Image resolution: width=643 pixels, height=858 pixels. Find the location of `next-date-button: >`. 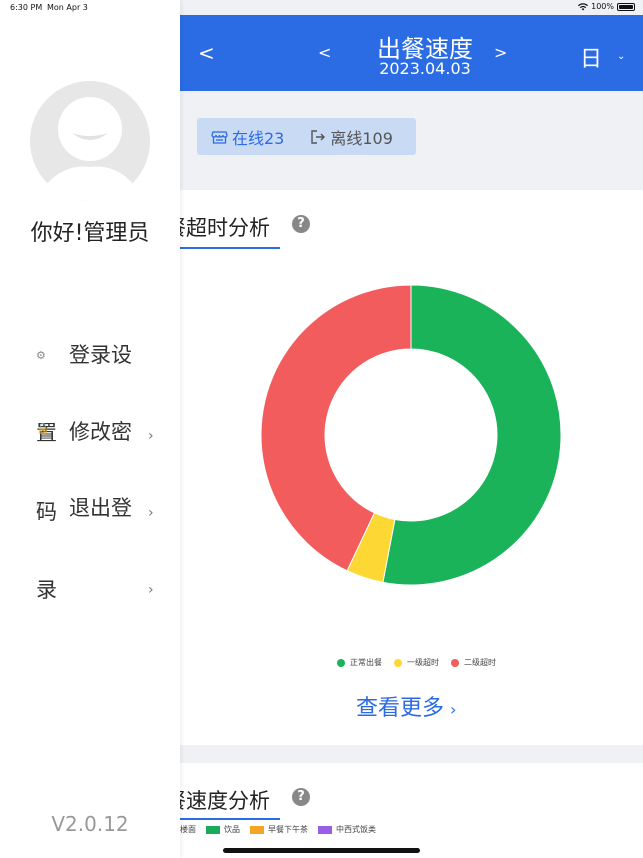

next-date-button: > is located at coordinates (500, 52).